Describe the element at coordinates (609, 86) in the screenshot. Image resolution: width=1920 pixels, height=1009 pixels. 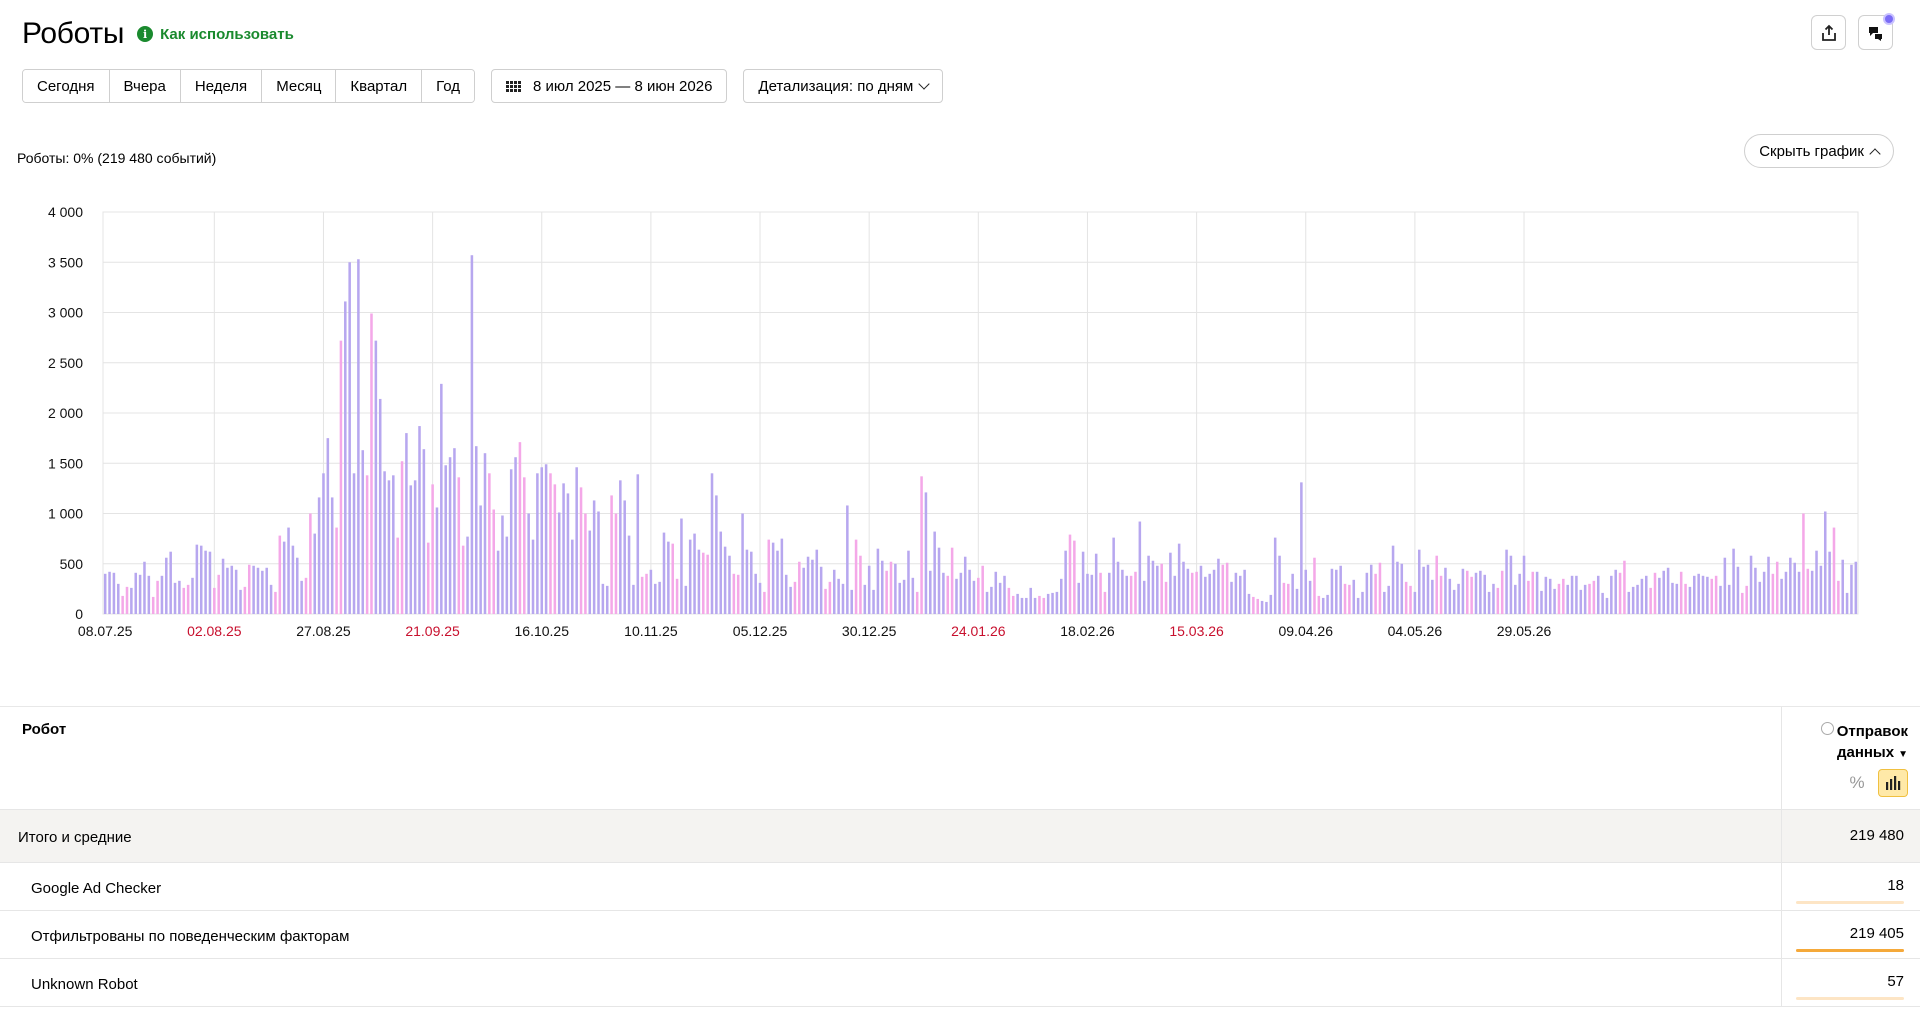
I see `date-range-picker: 8 июл 2025 — 8 июн 2026` at that location.